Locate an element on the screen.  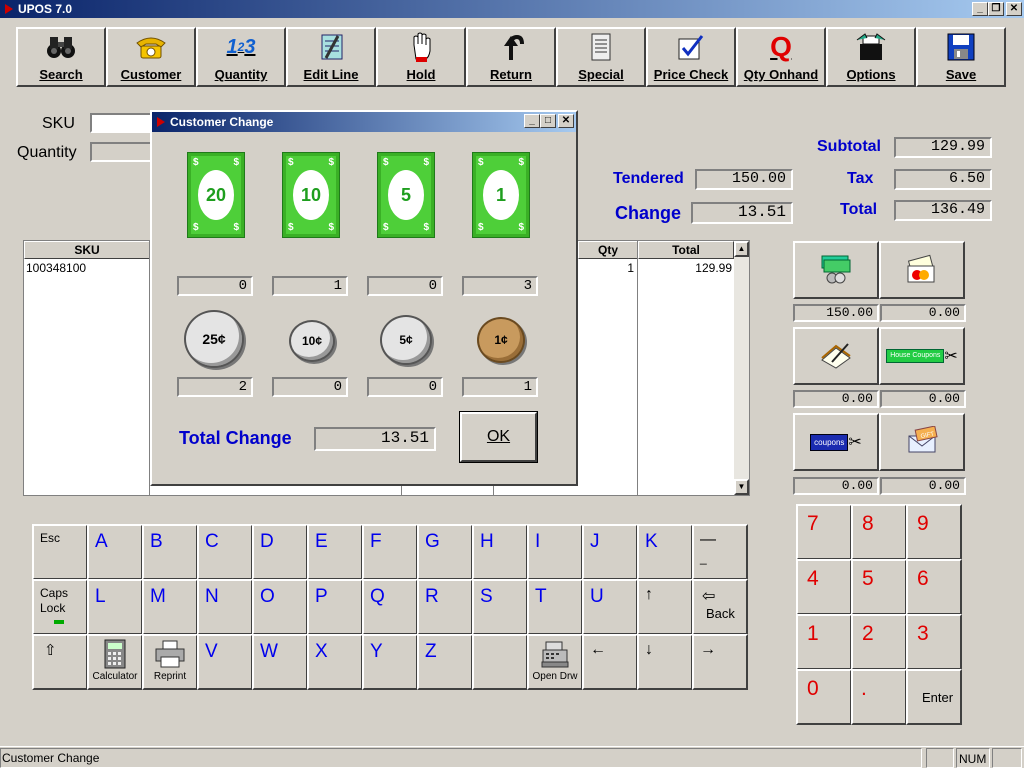
house-coupons-button: House Coupons ✂ is located at coordinates (922, 356).